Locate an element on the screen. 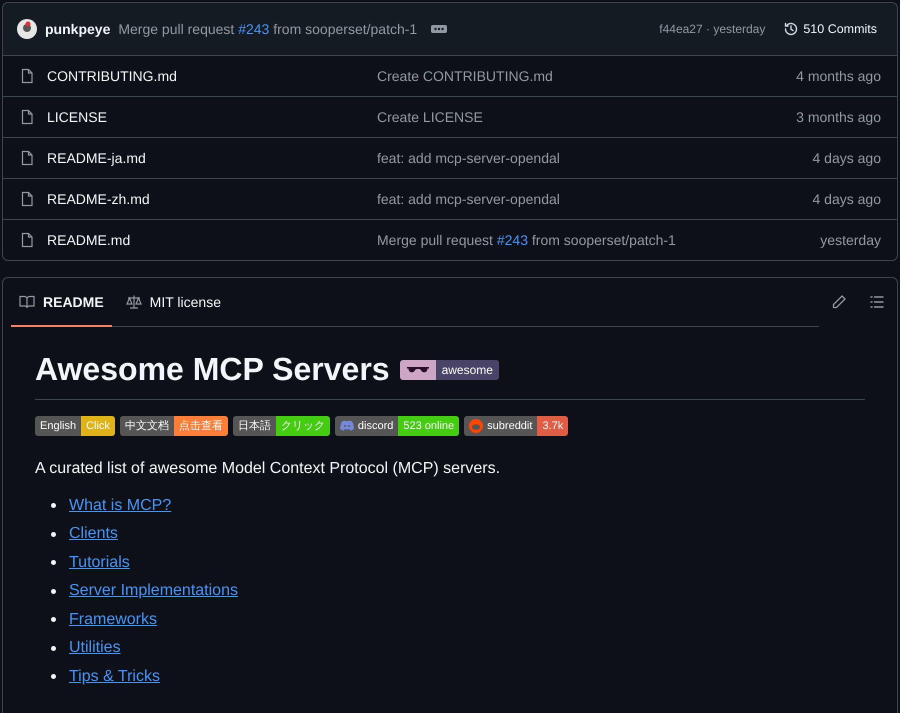 The image size is (900, 713). contents-link: Server Implementations is located at coordinates (153, 591).